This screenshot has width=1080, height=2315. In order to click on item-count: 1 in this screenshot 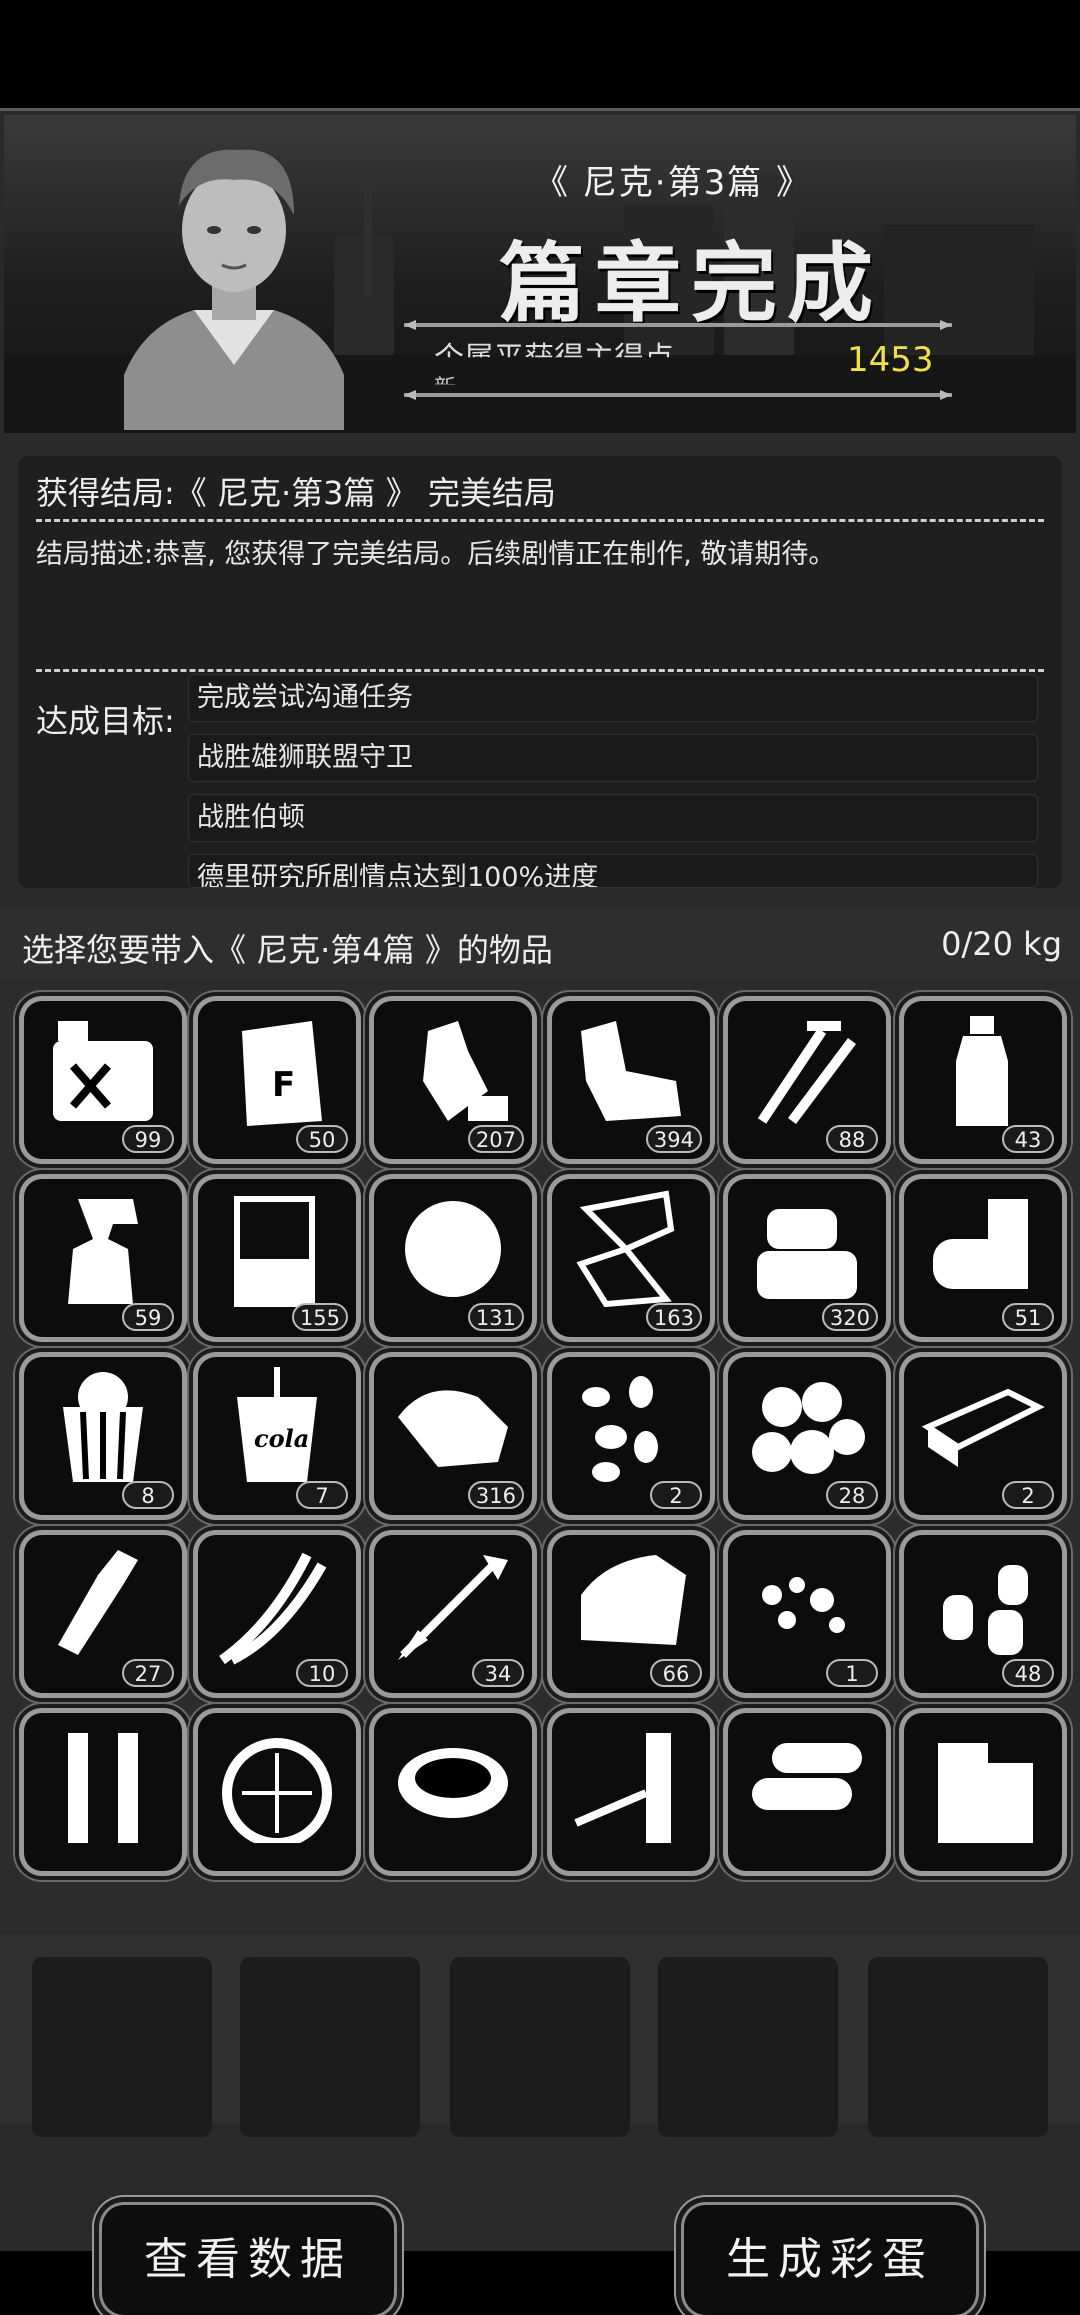, I will do `click(852, 1673)`.